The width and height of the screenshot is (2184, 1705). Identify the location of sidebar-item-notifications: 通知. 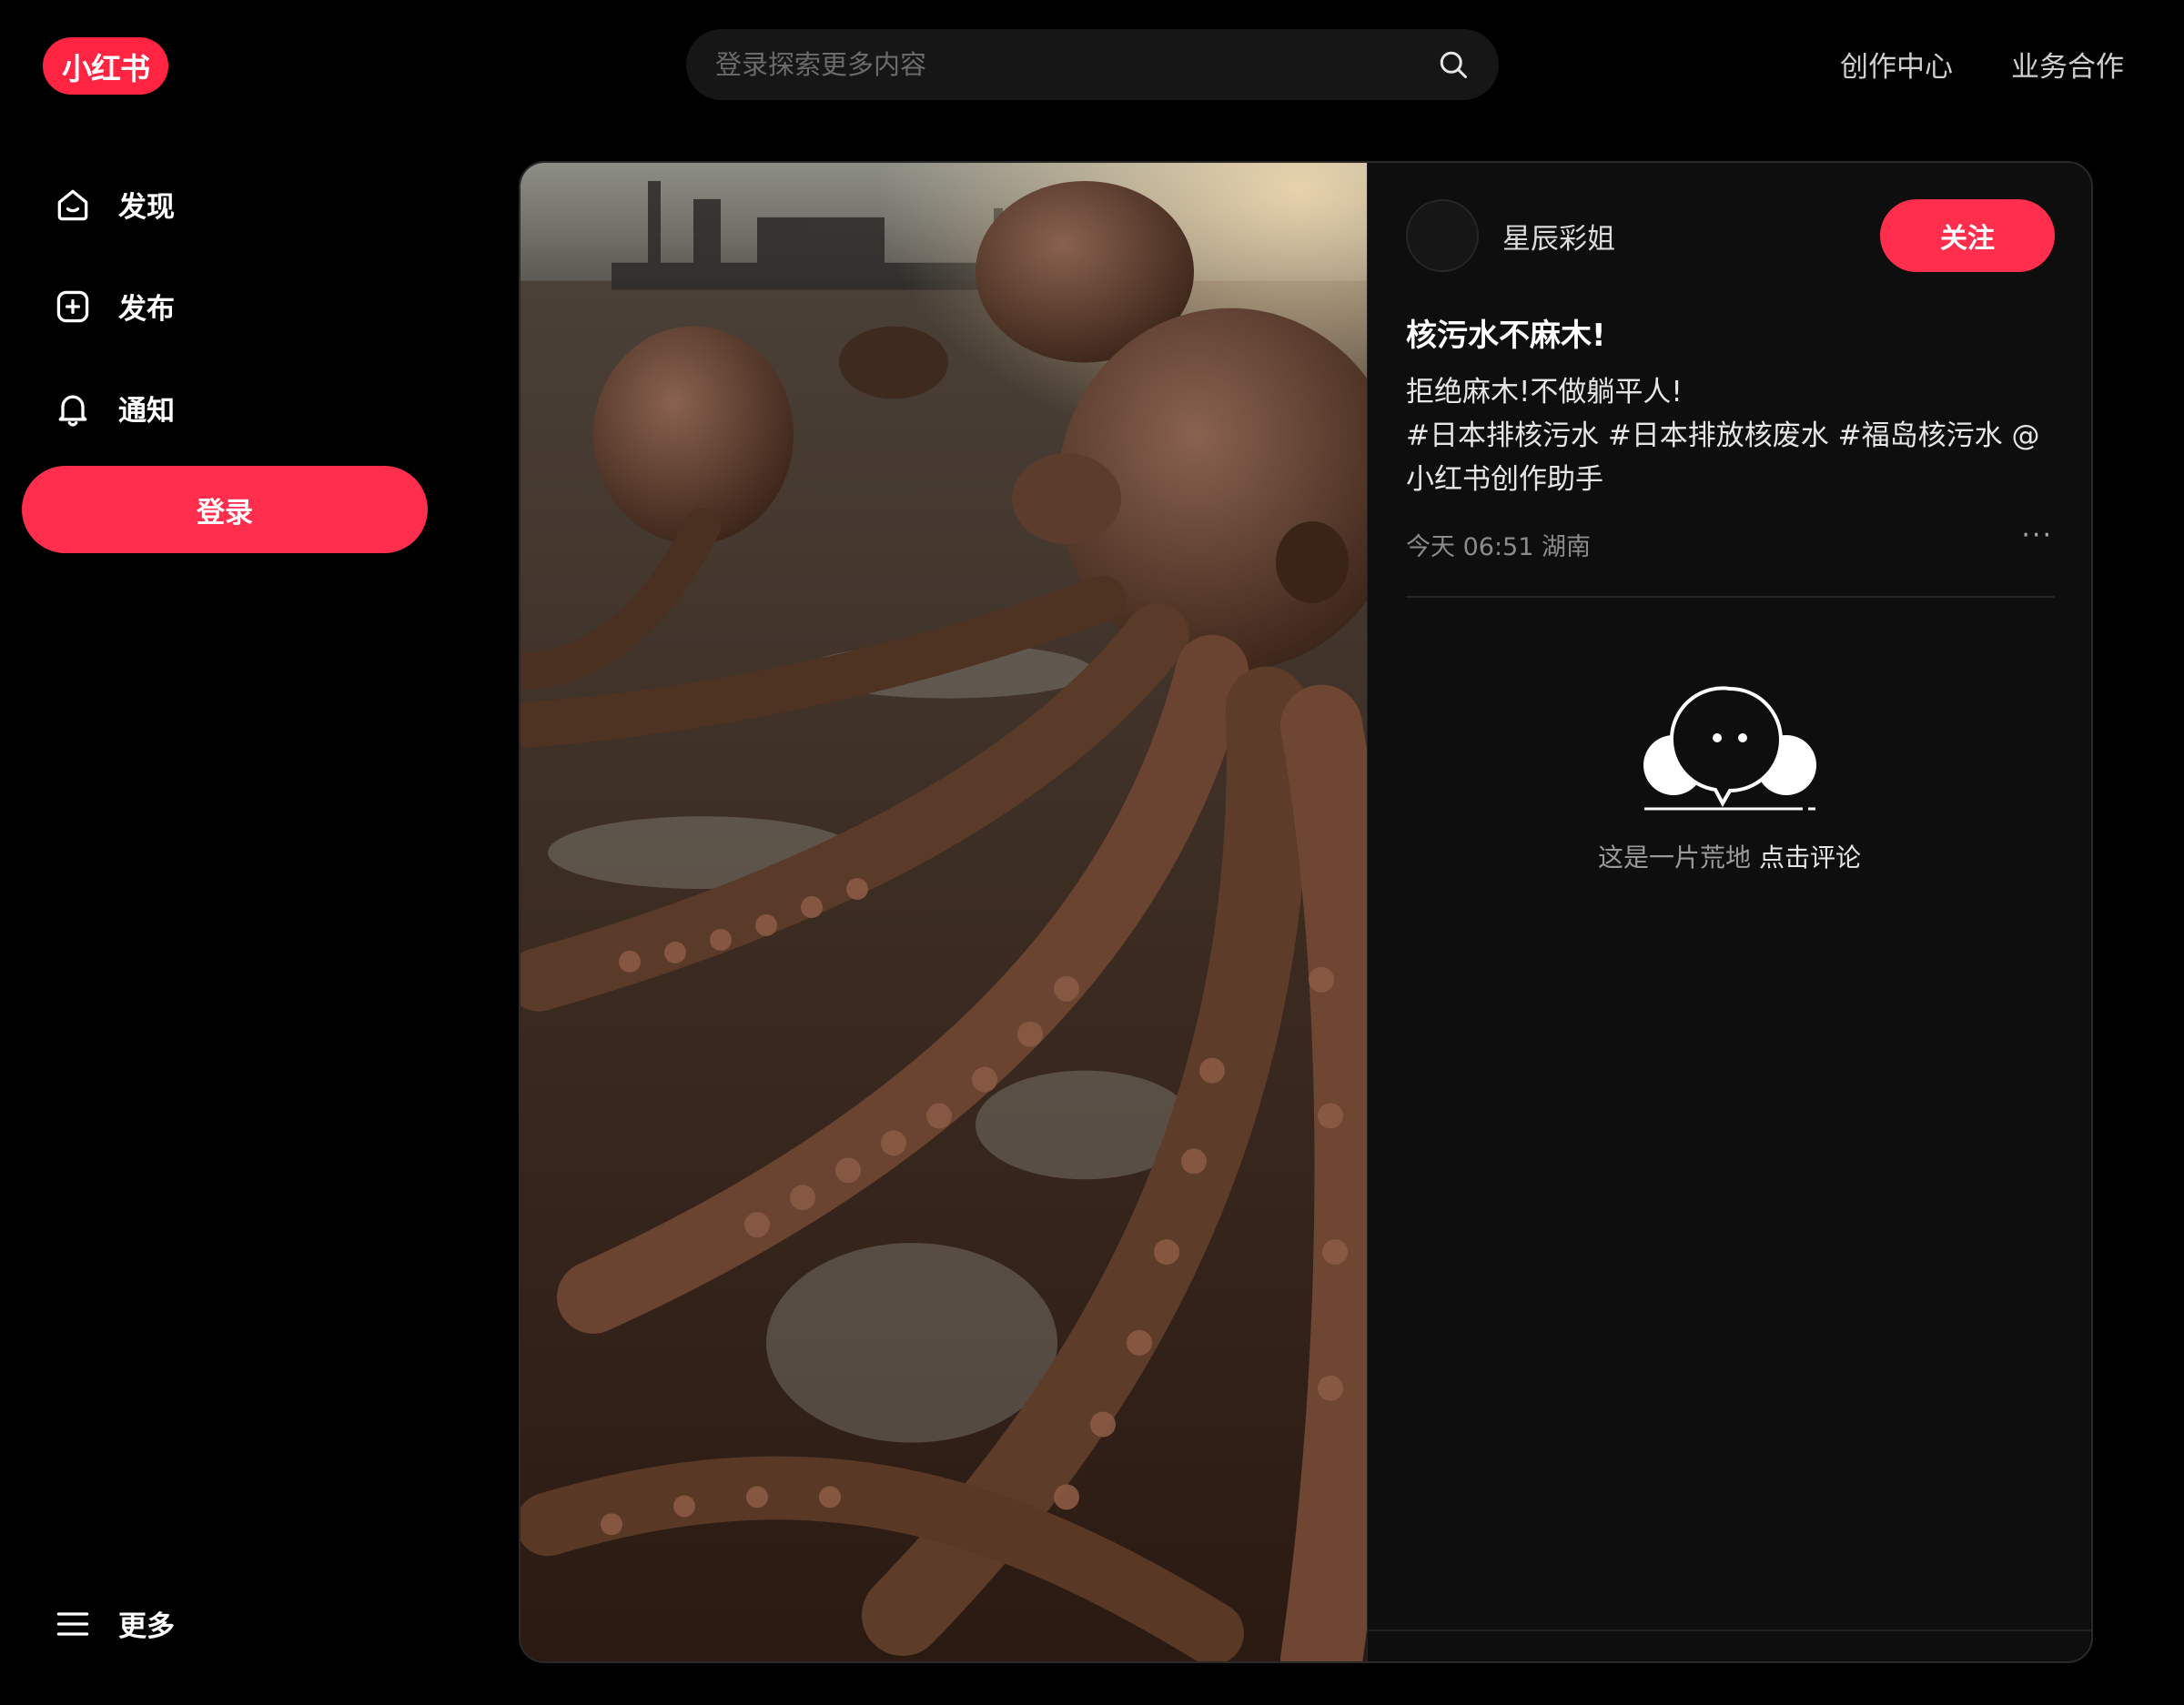
(114, 409).